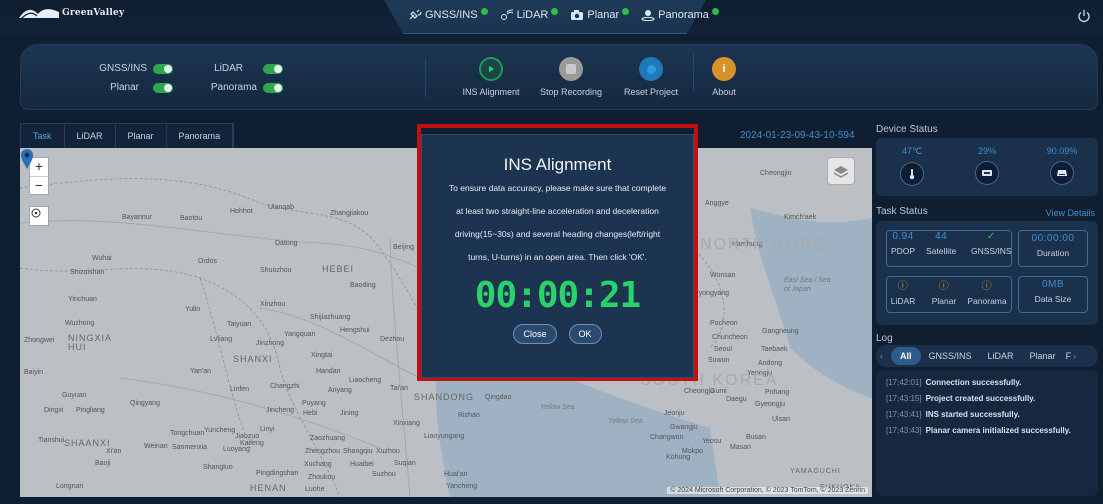 The width and height of the screenshot is (1103, 504). I want to click on place-label: Luohe, so click(315, 489).